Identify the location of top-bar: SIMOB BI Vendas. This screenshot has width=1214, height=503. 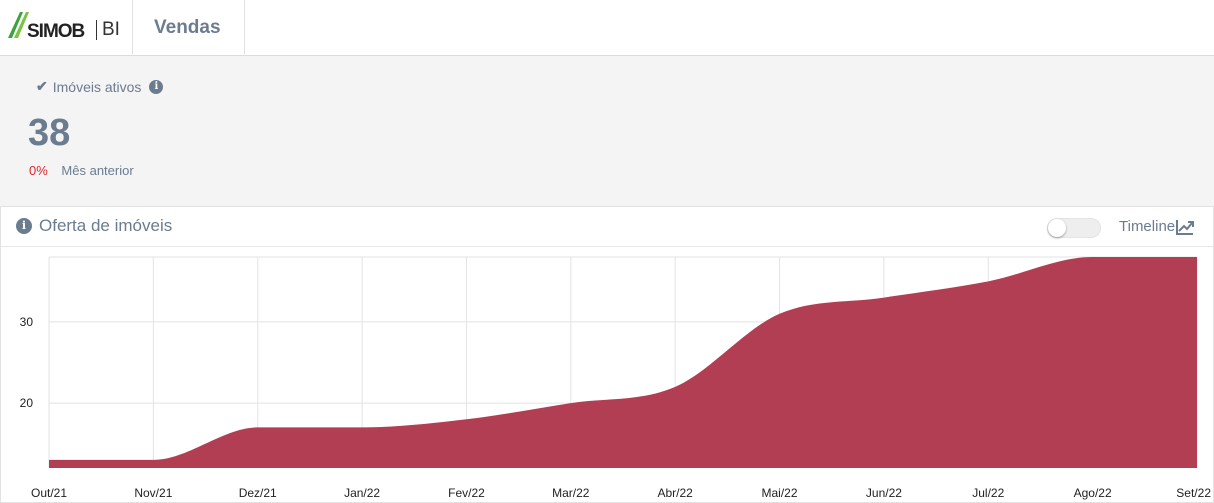
(607, 28).